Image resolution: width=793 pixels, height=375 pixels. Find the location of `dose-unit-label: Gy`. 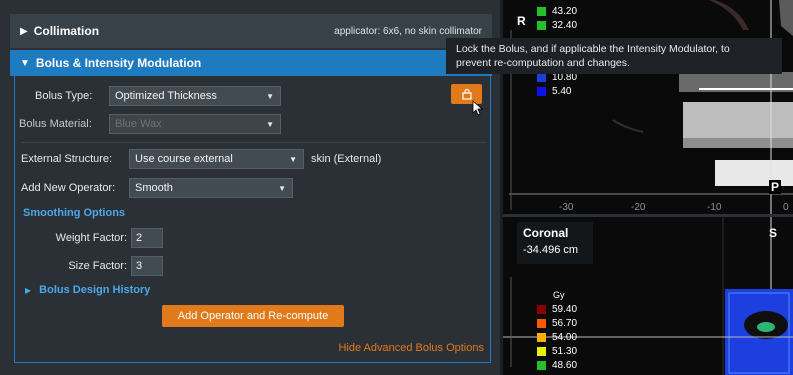

dose-unit-label: Gy is located at coordinates (559, 295).